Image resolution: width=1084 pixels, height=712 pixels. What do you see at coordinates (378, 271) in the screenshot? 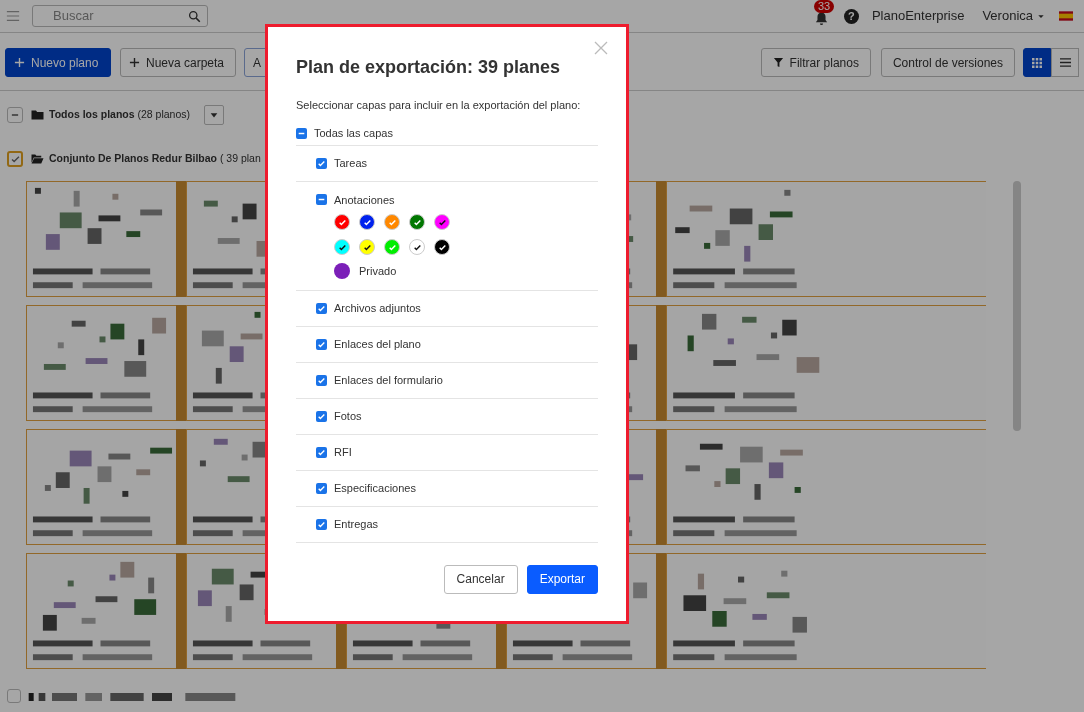
I see `private-label: Privado` at bounding box center [378, 271].